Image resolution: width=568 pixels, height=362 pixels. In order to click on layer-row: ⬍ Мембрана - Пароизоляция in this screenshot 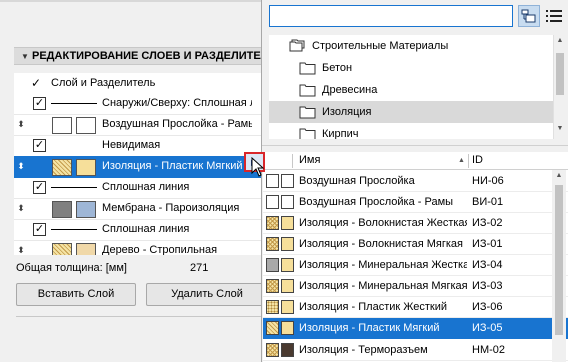, I will do `click(142, 209)`.